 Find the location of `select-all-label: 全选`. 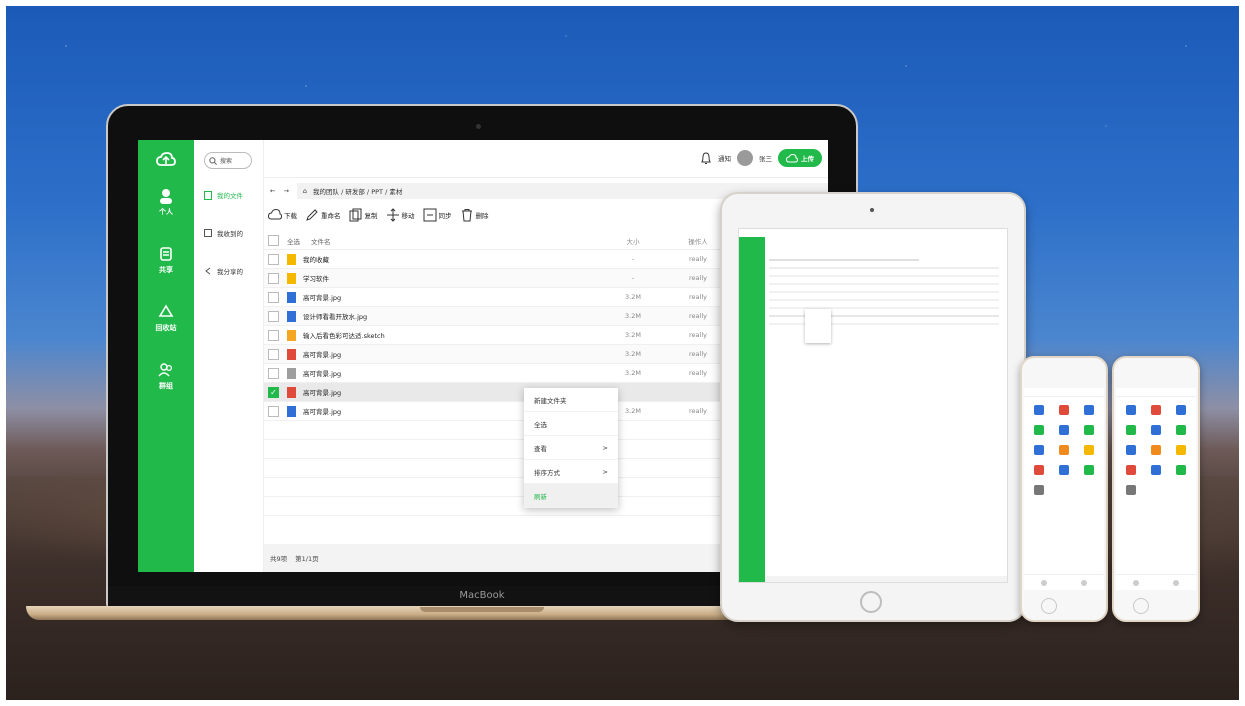

select-all-label: 全选 is located at coordinates (293, 241).